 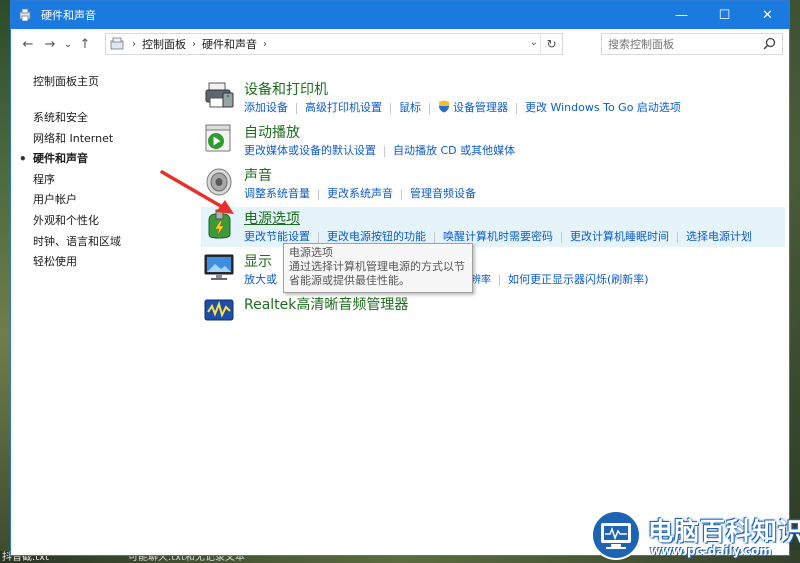 I want to click on link-change-media-defaults: 更改媒体或设备的默认设置, so click(x=310, y=150).